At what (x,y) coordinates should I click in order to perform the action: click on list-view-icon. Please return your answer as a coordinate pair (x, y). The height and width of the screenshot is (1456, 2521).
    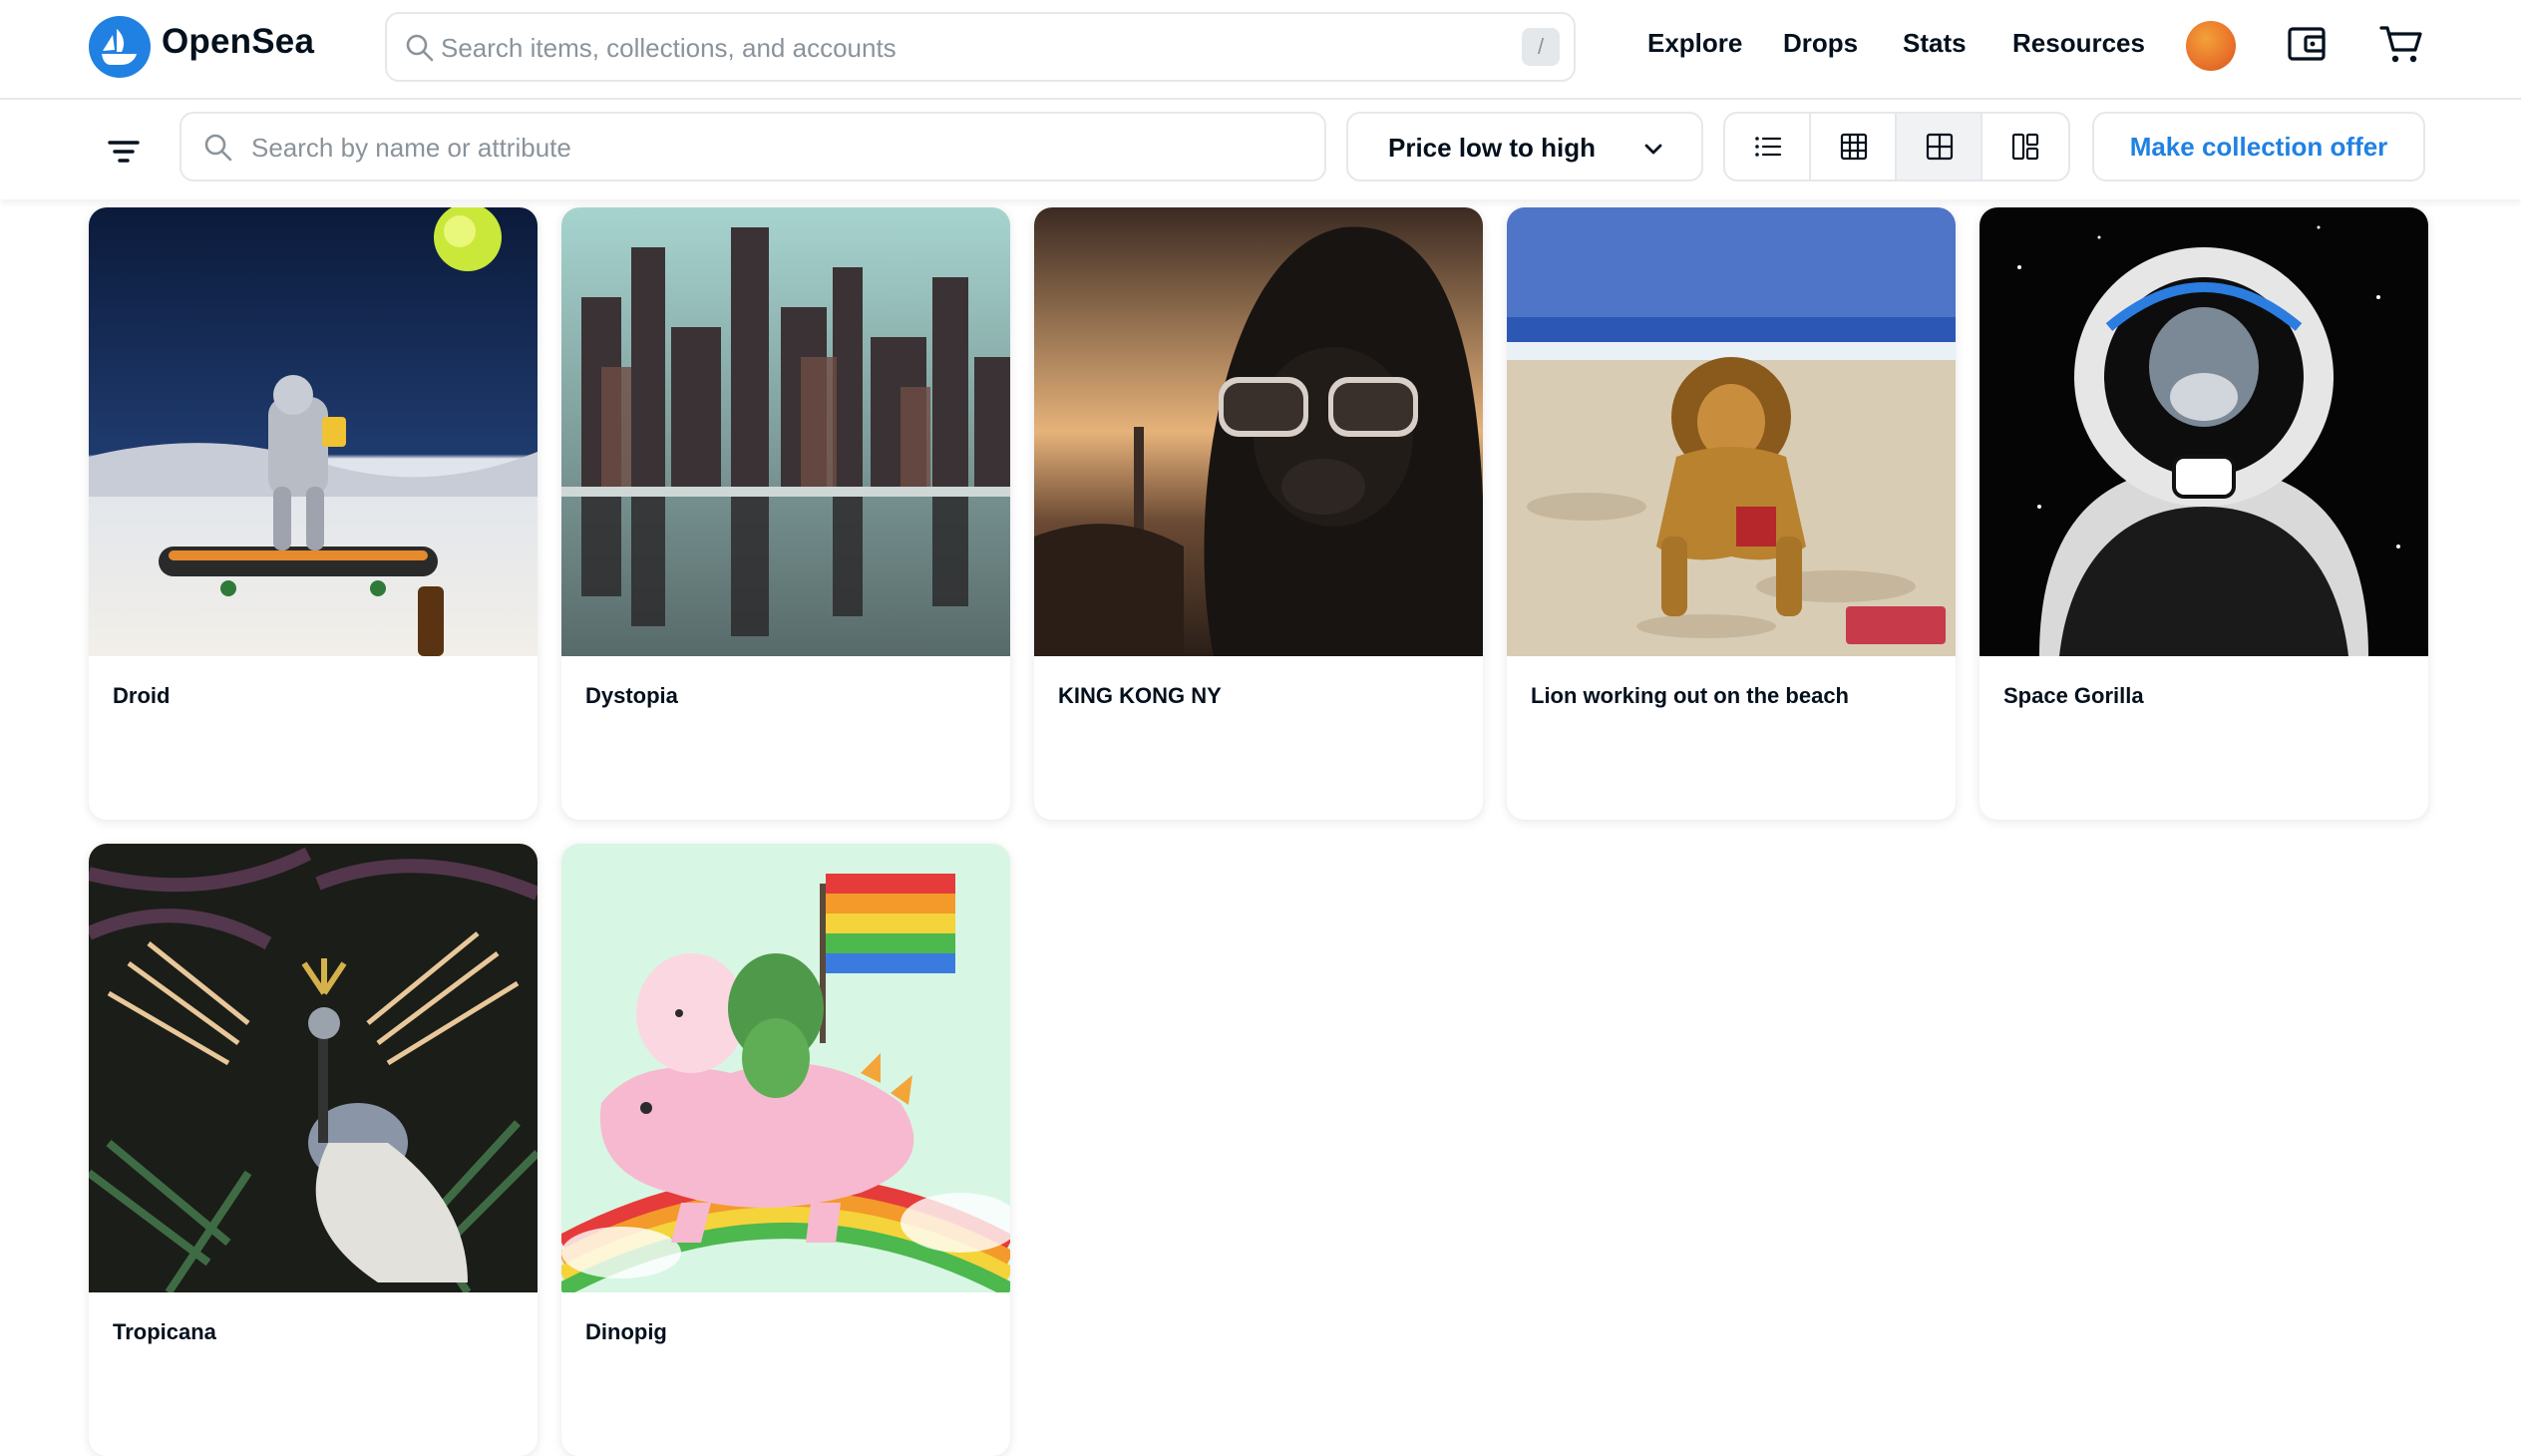
    Looking at the image, I should click on (1769, 147).